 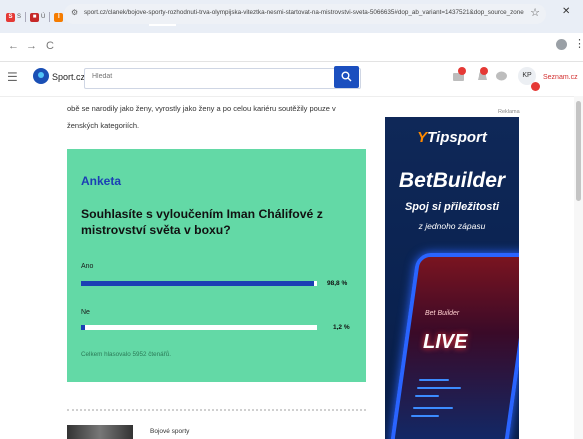 What do you see at coordinates (74, 12) in the screenshot?
I see `site-info-icon: ⚙` at bounding box center [74, 12].